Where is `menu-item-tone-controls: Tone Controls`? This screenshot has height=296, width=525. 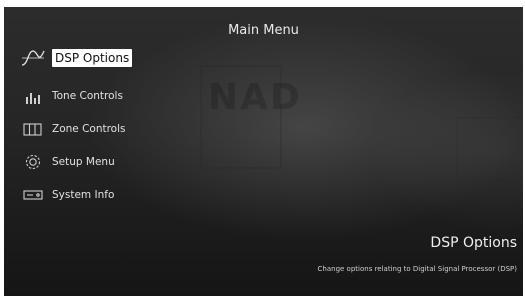
menu-item-tone-controls: Tone Controls is located at coordinates (120, 96).